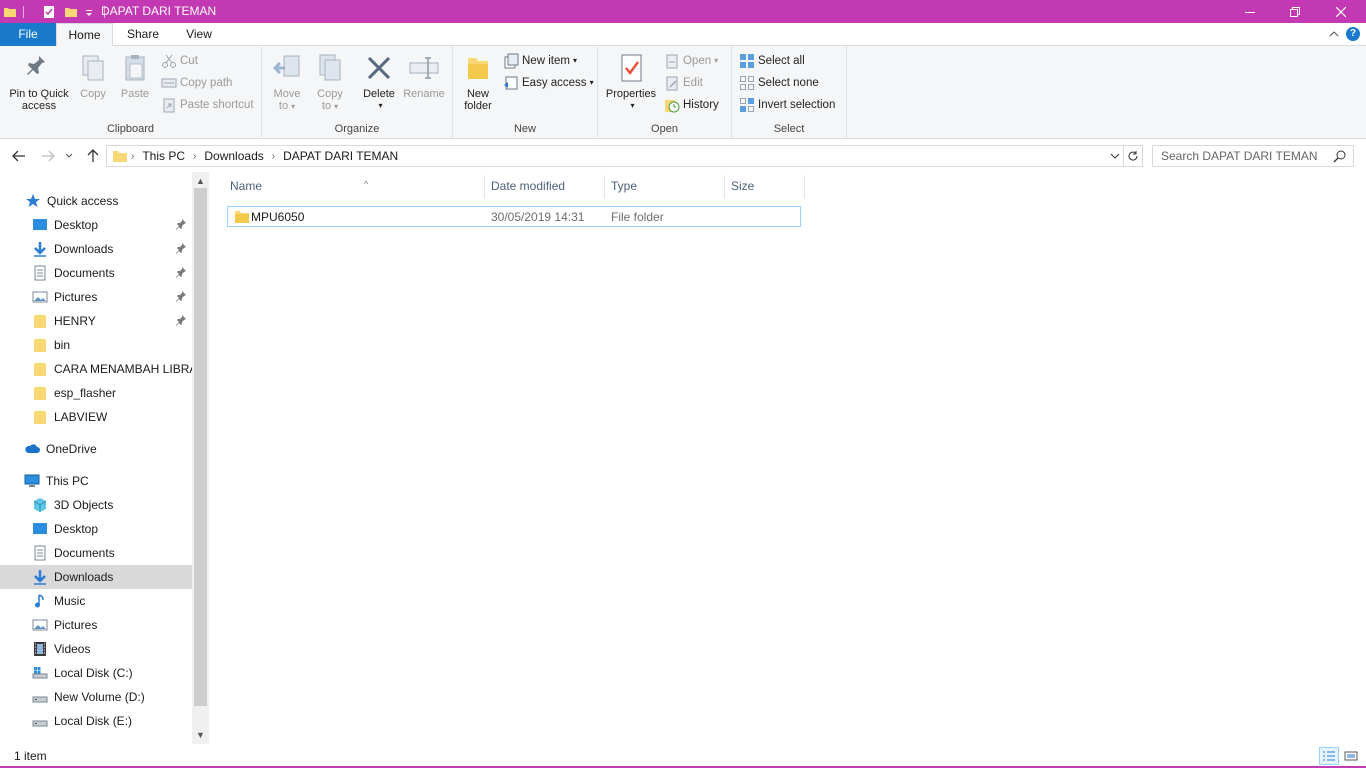 This screenshot has width=1366, height=768. What do you see at coordinates (200, 181) in the screenshot?
I see `scroll-up-icon: ▲` at bounding box center [200, 181].